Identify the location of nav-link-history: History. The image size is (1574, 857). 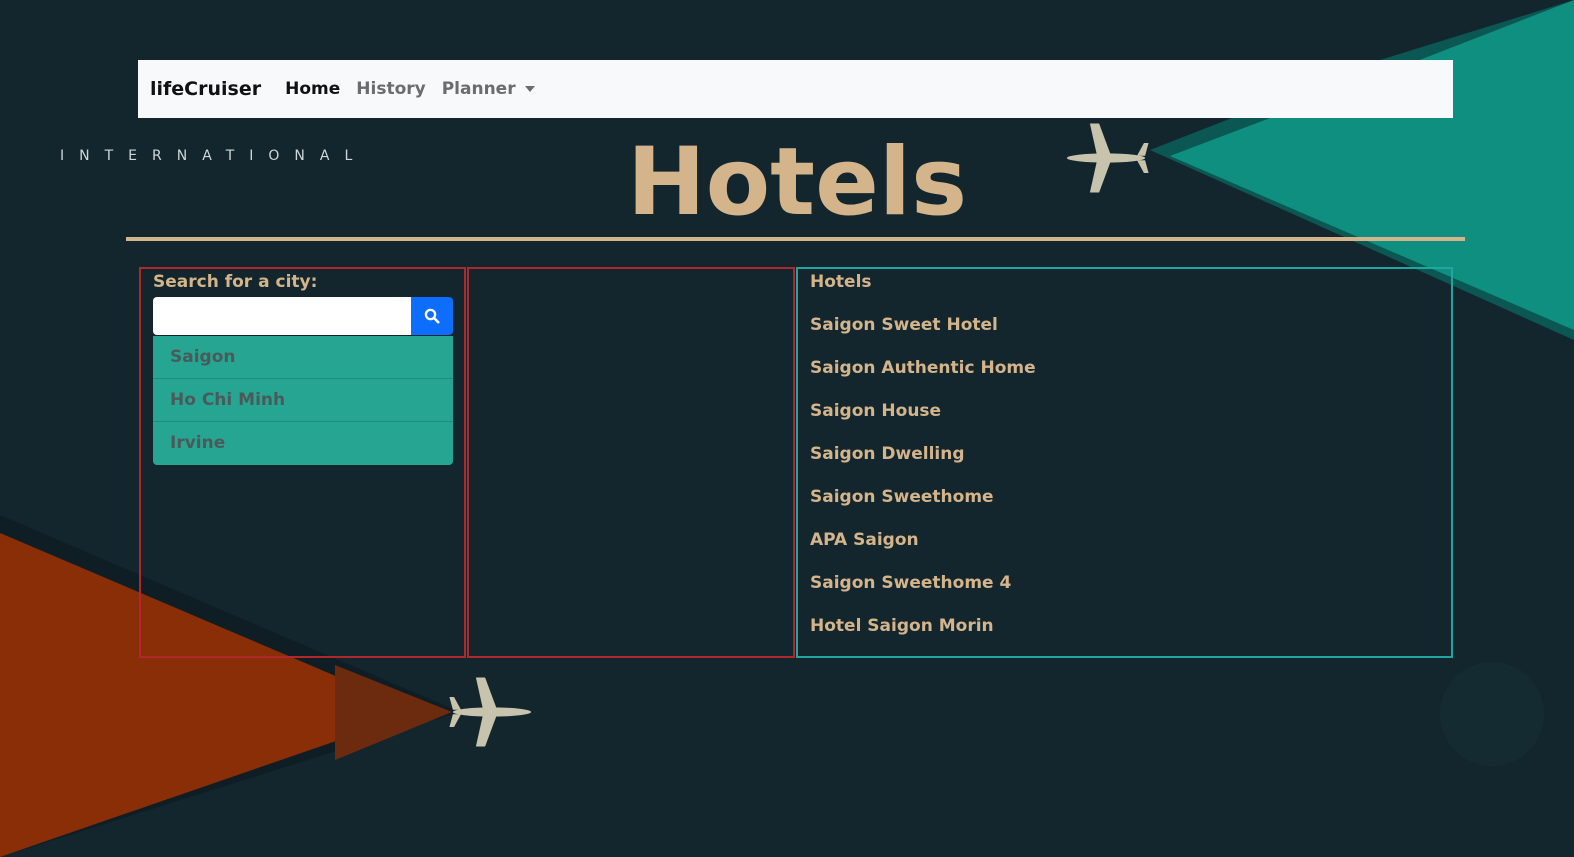
(390, 89).